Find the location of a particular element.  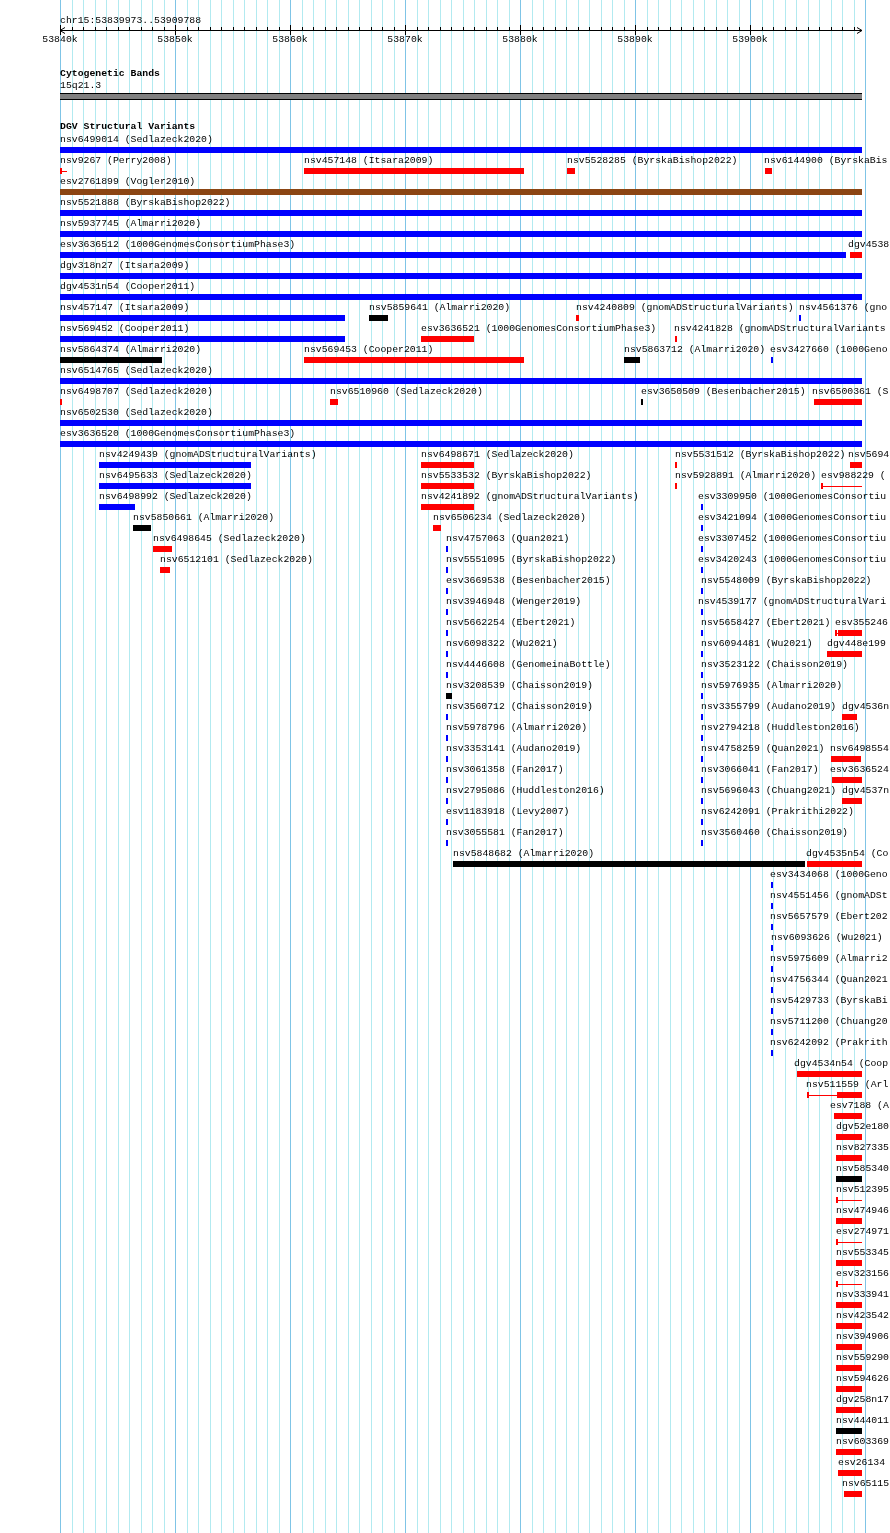

variant-label: esv1183918 (Levy2007) is located at coordinates (508, 811).